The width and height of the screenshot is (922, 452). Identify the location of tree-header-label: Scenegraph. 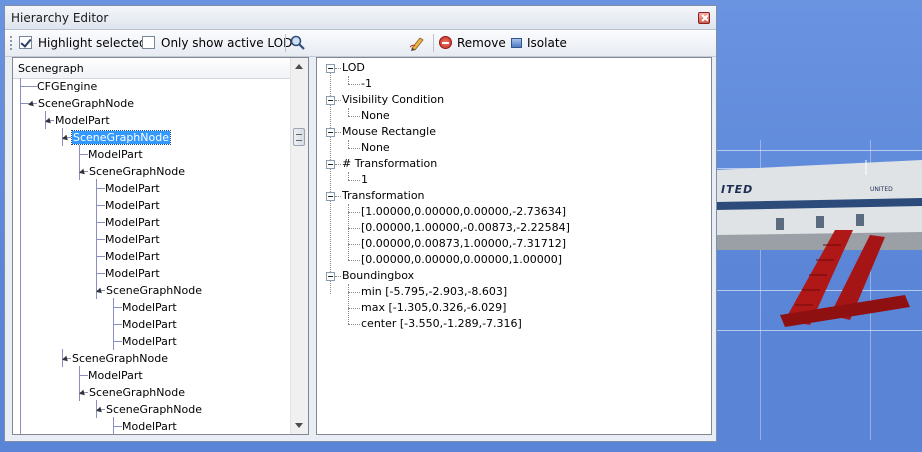
(51, 68).